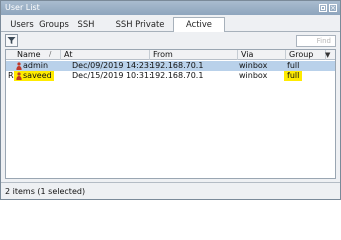 The width and height of the screenshot is (341, 240). I want to click on maximize-button, so click(323, 8).